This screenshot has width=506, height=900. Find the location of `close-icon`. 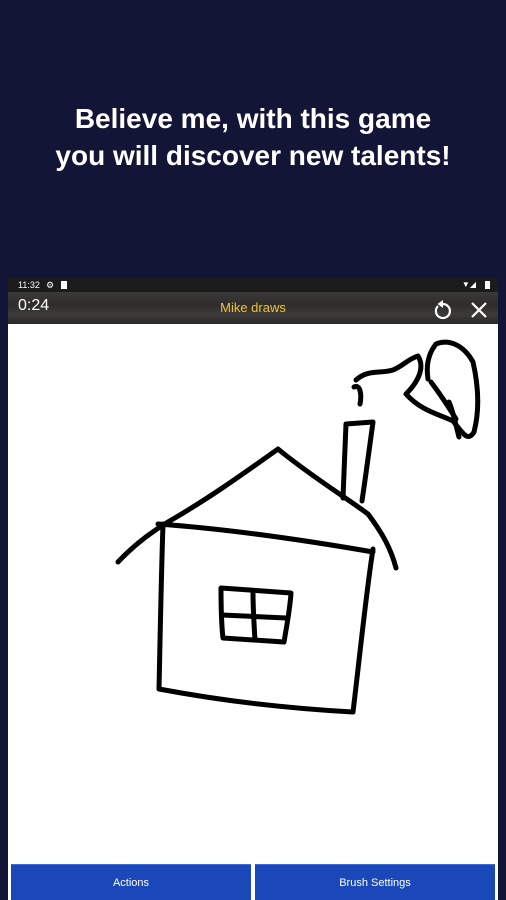

close-icon is located at coordinates (479, 310).